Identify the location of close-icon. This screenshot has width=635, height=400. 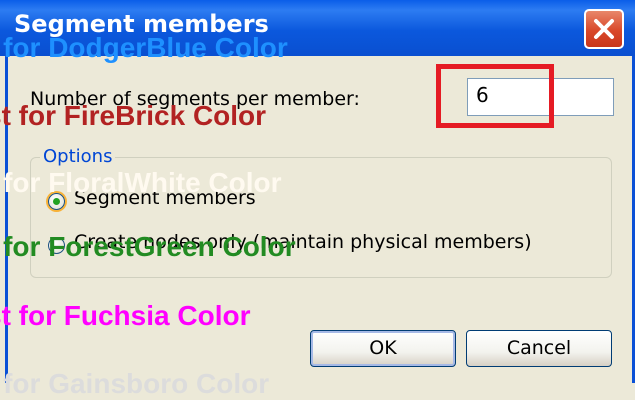
(604, 29).